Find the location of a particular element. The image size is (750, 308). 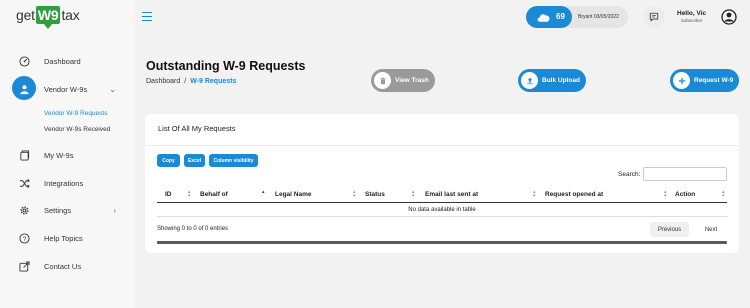

sidebar-item-label: Vendor W-9s is located at coordinates (66, 89).